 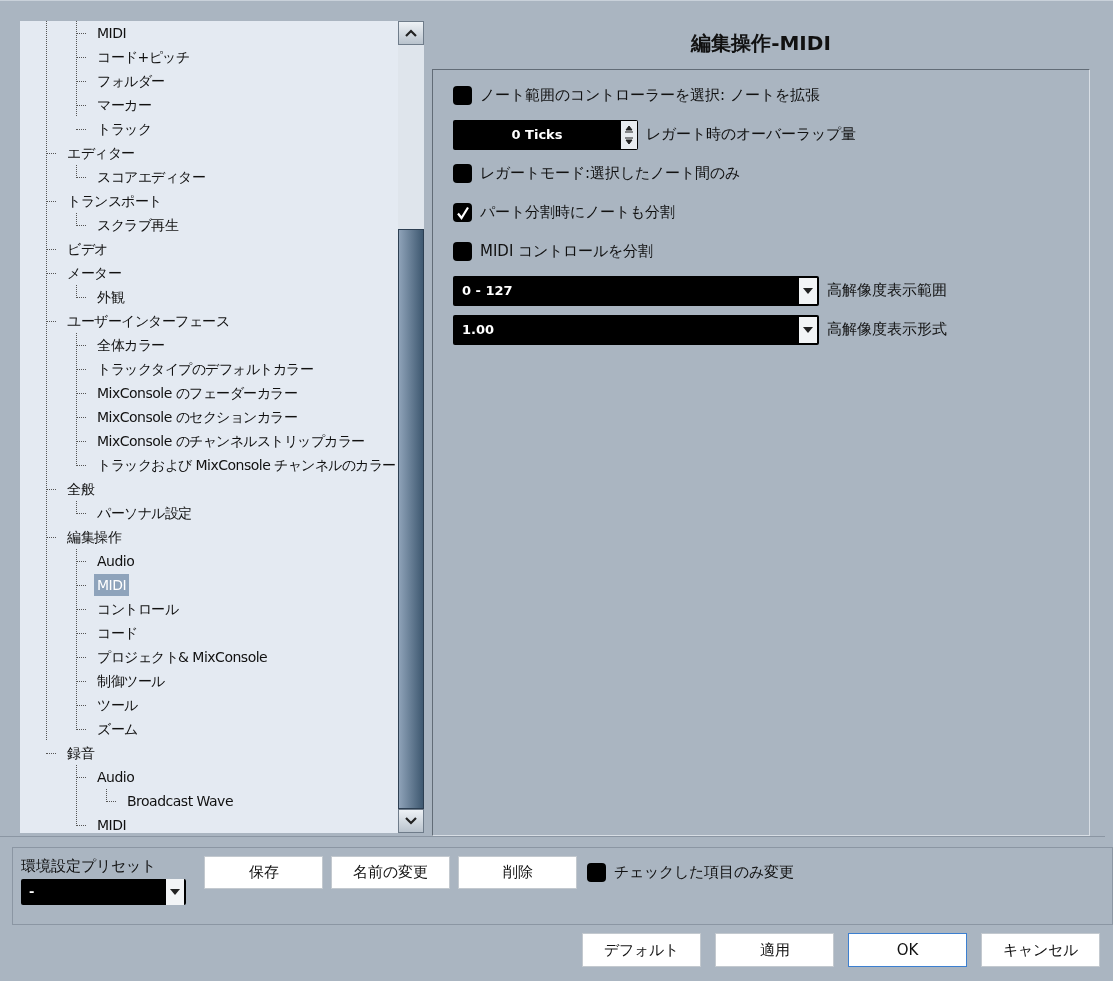 What do you see at coordinates (117, 729) in the screenshot?
I see `tree-item: ズーム` at bounding box center [117, 729].